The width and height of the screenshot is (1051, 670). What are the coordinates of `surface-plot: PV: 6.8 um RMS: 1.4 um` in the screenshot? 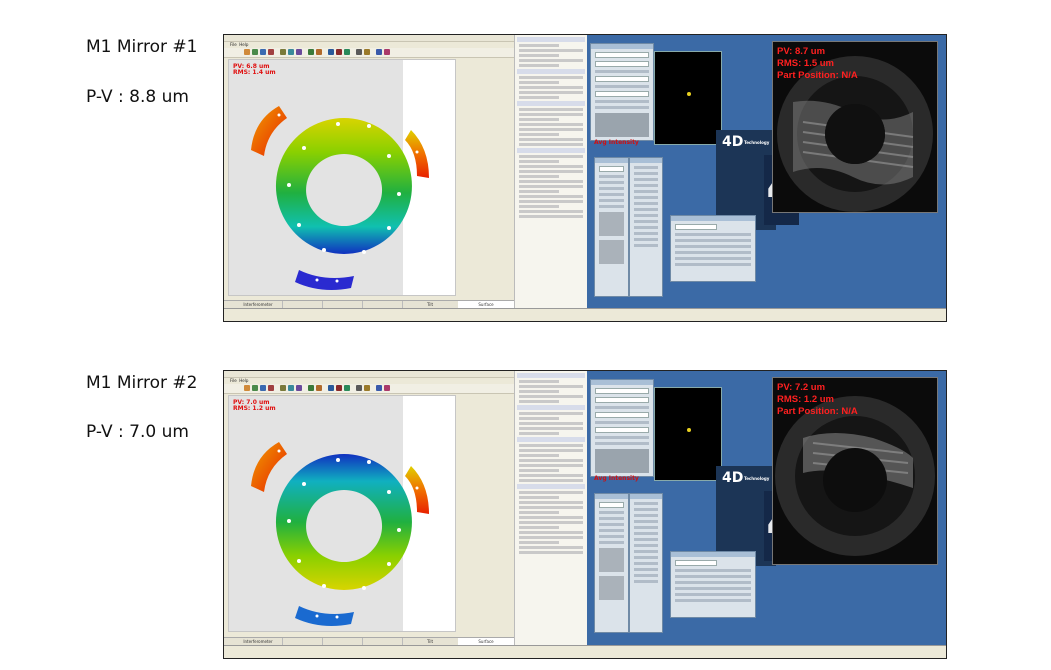 It's located at (342, 177).